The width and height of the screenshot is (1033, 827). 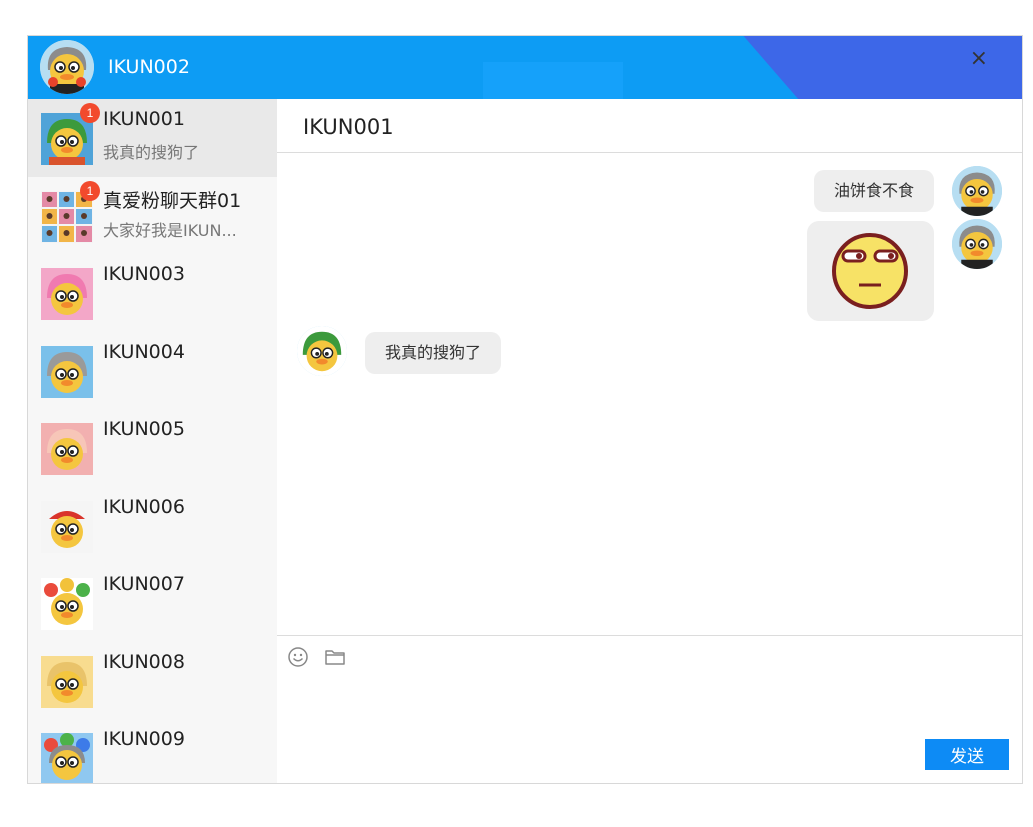 I want to click on contact-name: IKUN001, so click(x=144, y=119).